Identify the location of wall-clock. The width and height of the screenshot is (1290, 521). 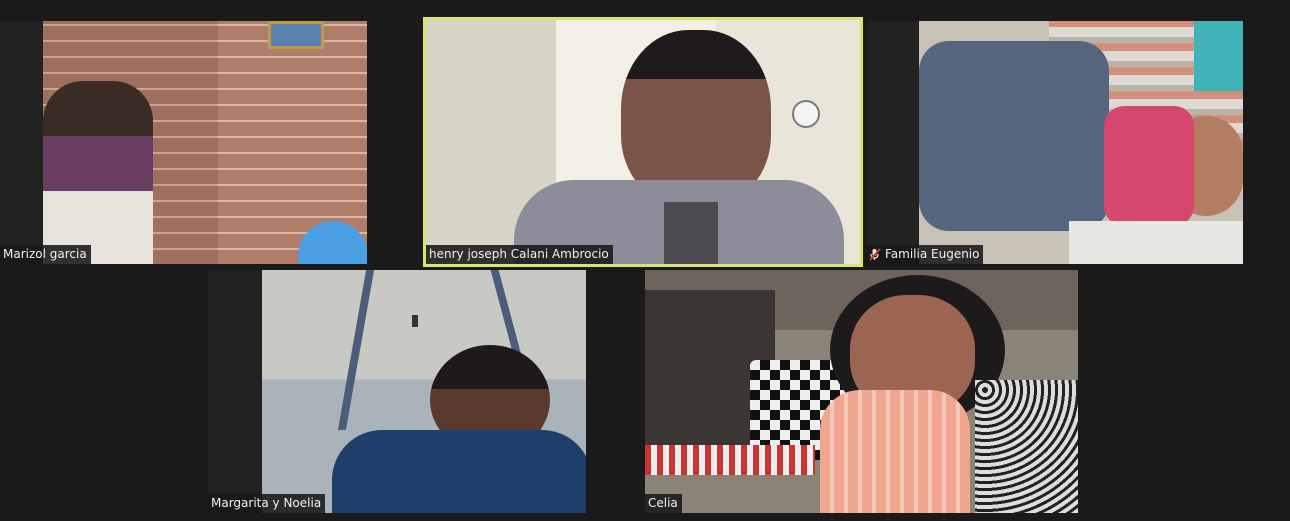
(806, 114).